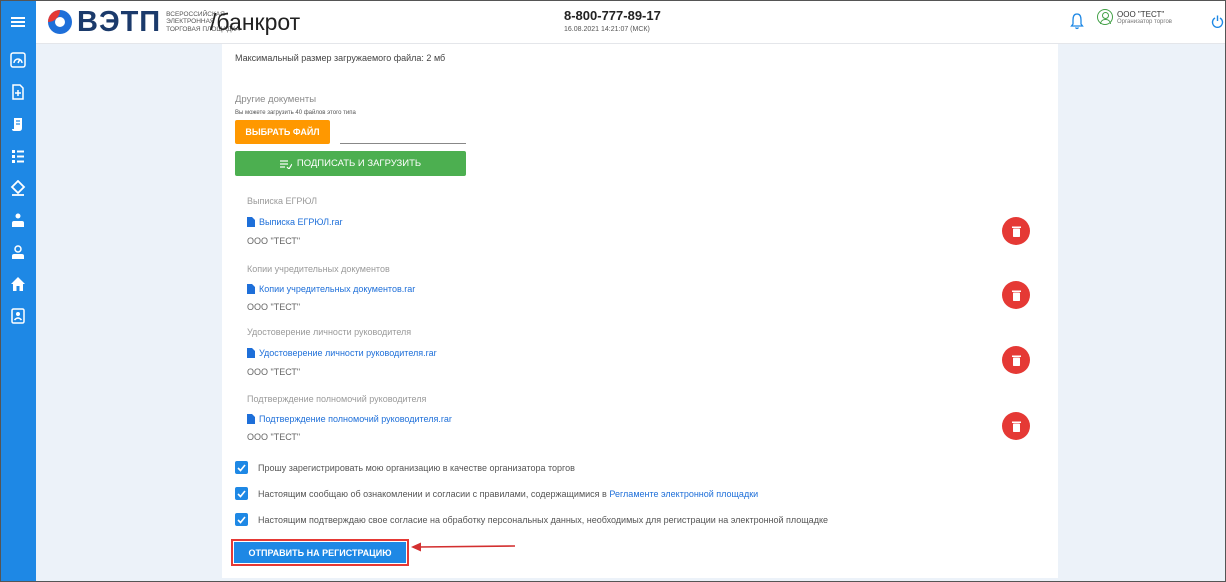  I want to click on sidebar-item-contacts, so click(18, 316).